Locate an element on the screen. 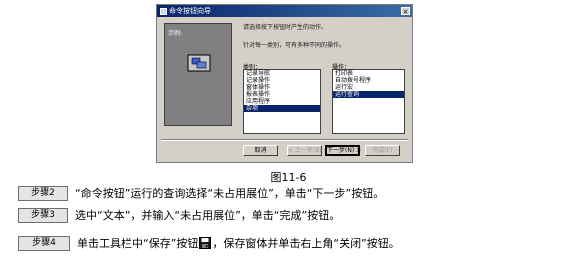 This screenshot has height=258, width=577. action-item: 自动拨号程序 is located at coordinates (368, 80).